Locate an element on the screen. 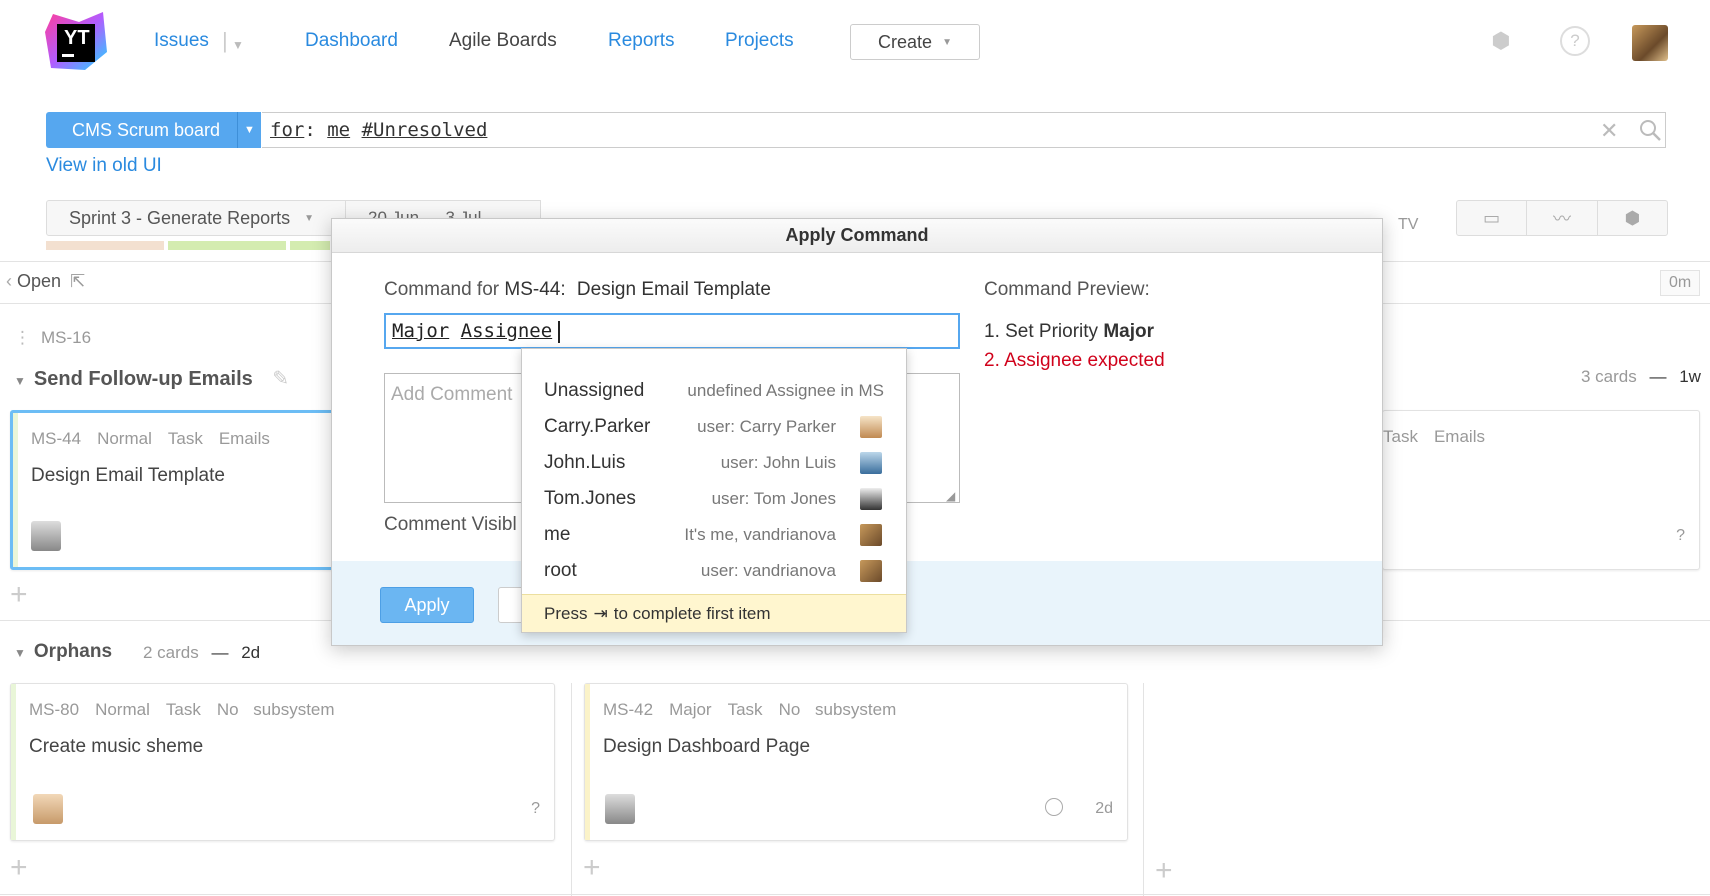  parent-issue: ⋮ MS-16 is located at coordinates (52, 338).